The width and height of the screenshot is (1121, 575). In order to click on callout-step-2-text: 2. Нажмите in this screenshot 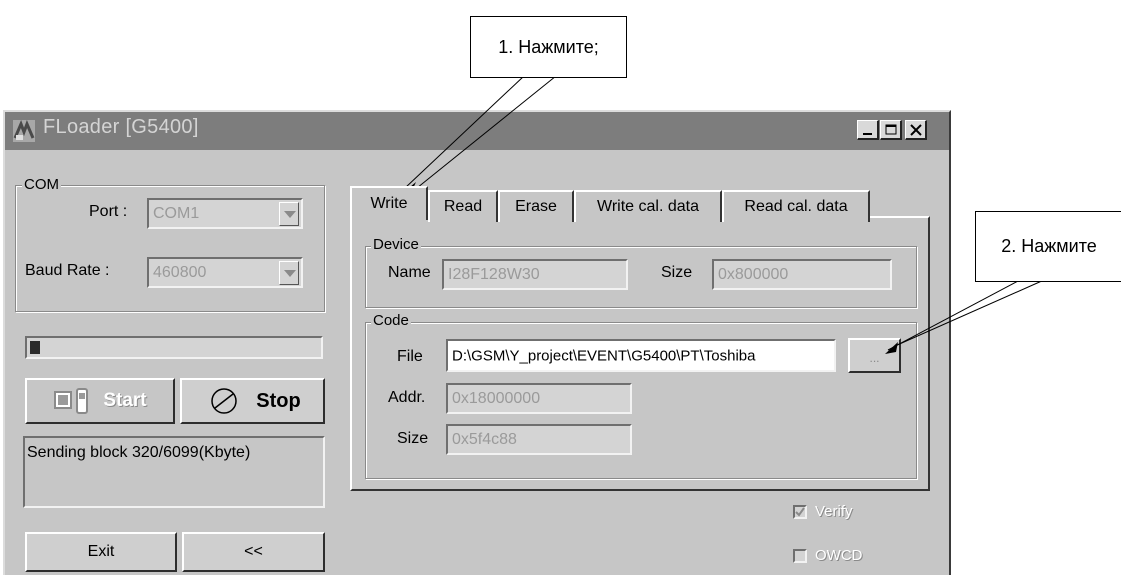, I will do `click(1049, 246)`.